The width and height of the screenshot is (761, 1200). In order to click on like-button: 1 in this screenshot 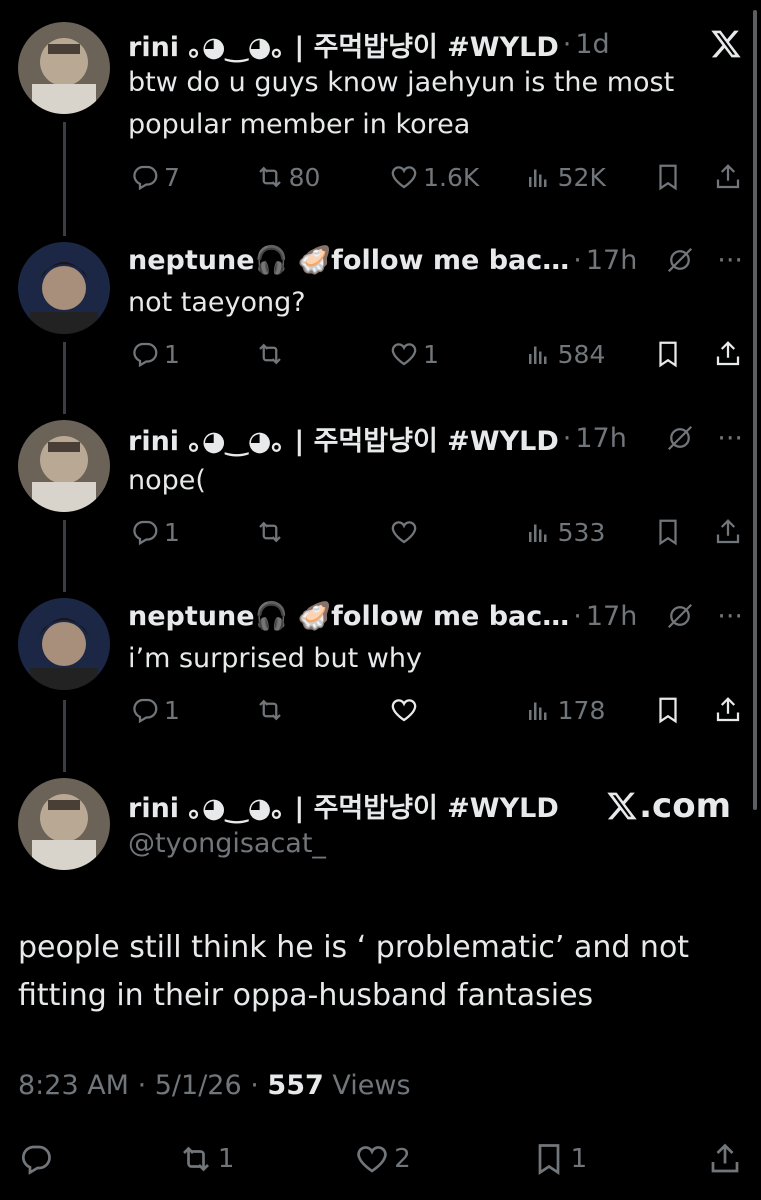, I will do `click(456, 354)`.